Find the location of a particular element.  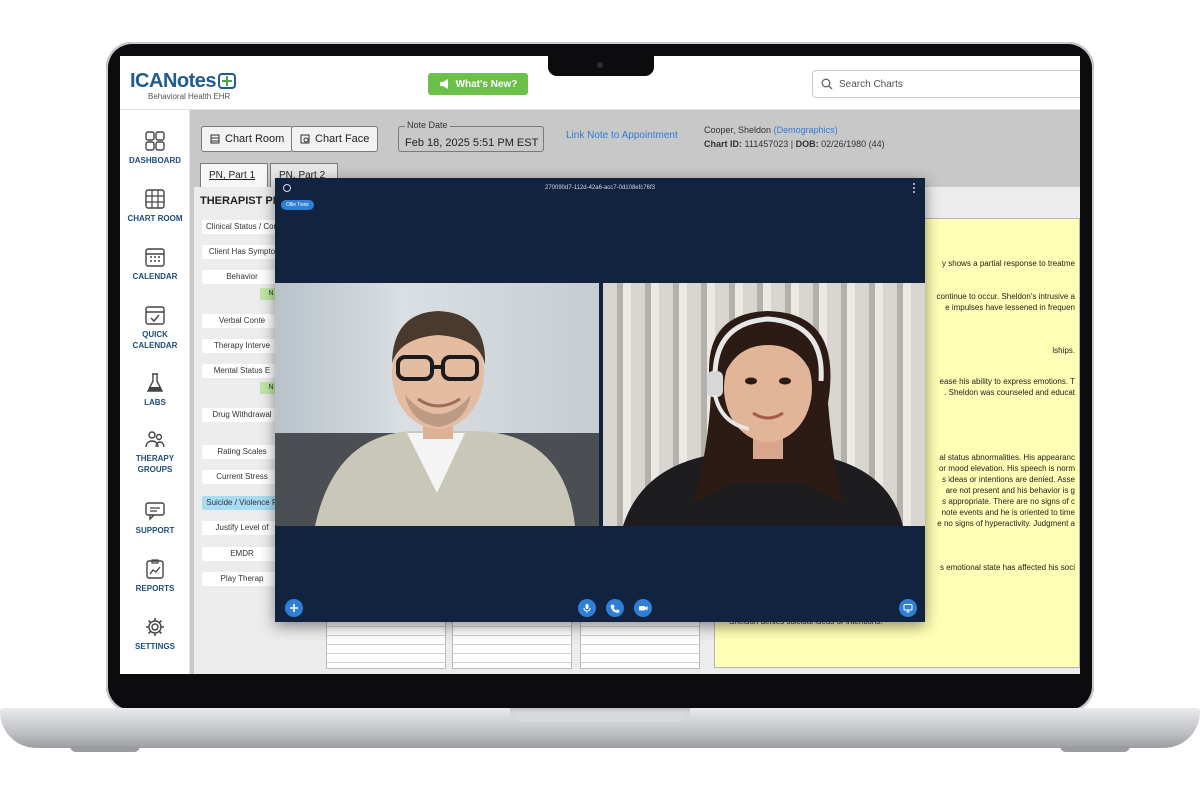

sidebar-item-label: DASHBOARD is located at coordinates (155, 160).